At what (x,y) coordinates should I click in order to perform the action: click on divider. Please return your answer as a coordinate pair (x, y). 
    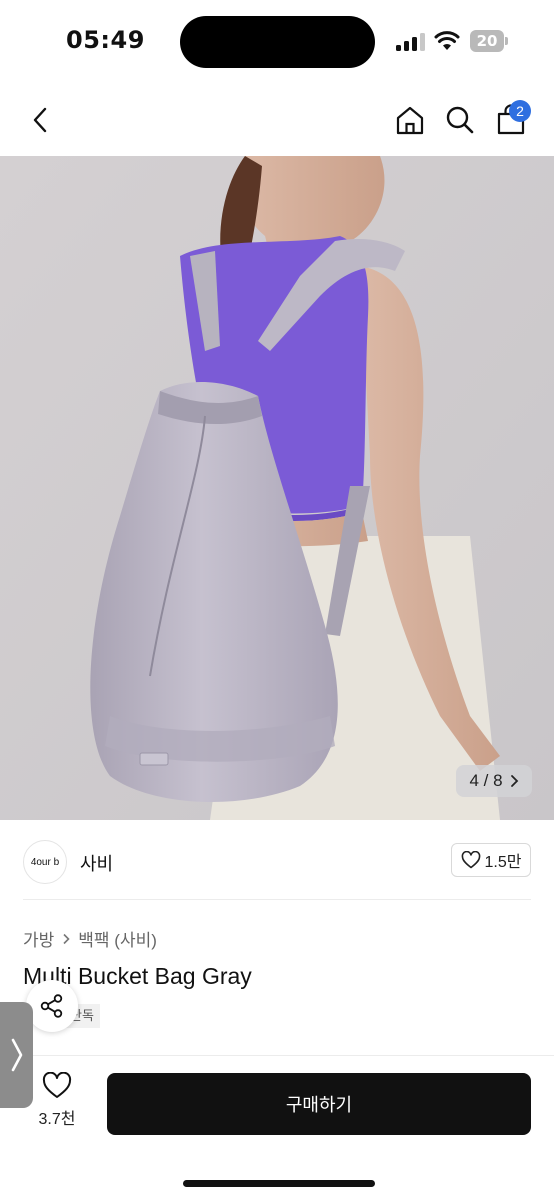
    Looking at the image, I should click on (277, 899).